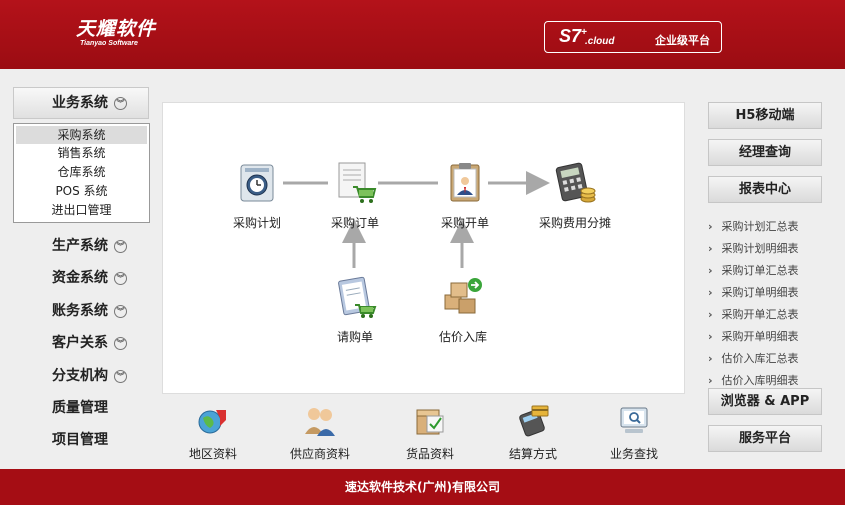 The width and height of the screenshot is (845, 505). Describe the element at coordinates (357, 182) in the screenshot. I see `purchase-order-icon` at that location.